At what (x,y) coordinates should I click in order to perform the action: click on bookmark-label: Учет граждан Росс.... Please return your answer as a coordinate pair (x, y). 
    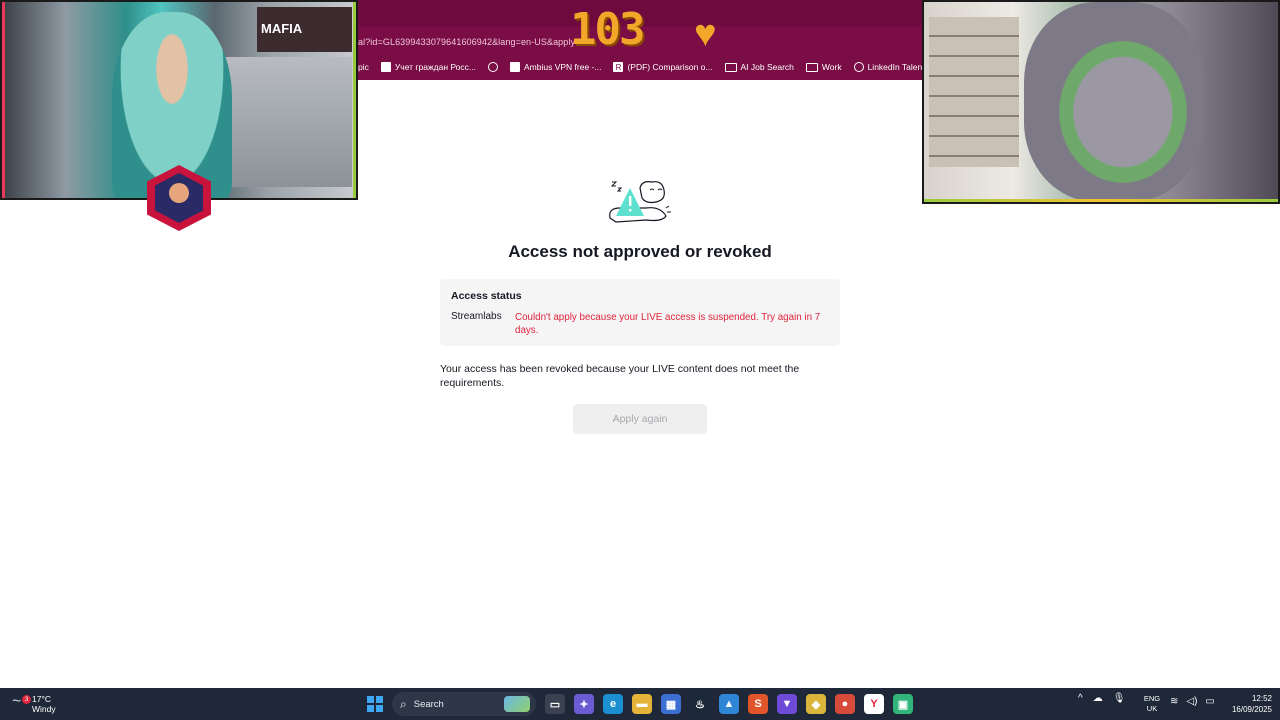
    Looking at the image, I should click on (435, 67).